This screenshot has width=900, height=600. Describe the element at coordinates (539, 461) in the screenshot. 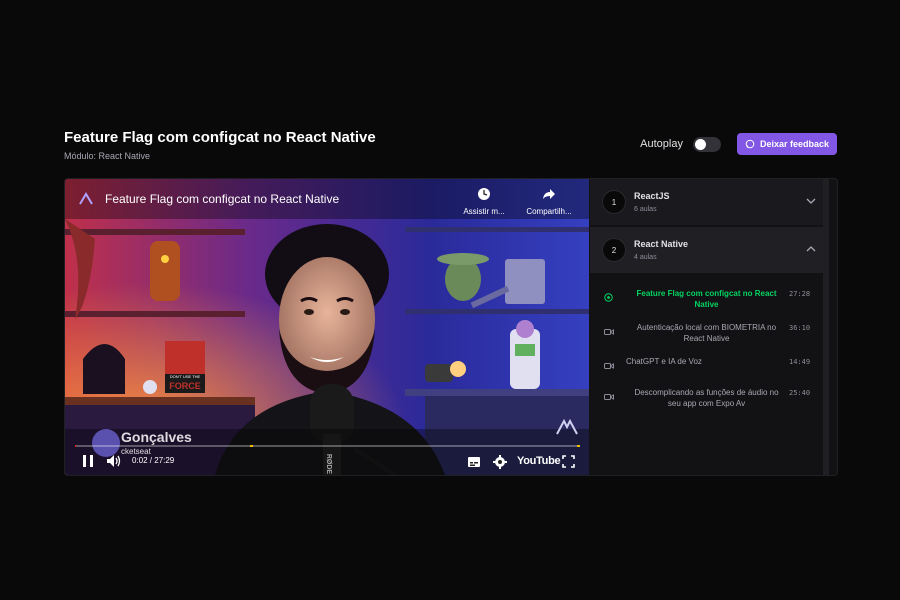

I see `youtube-logo: YouTube` at that location.